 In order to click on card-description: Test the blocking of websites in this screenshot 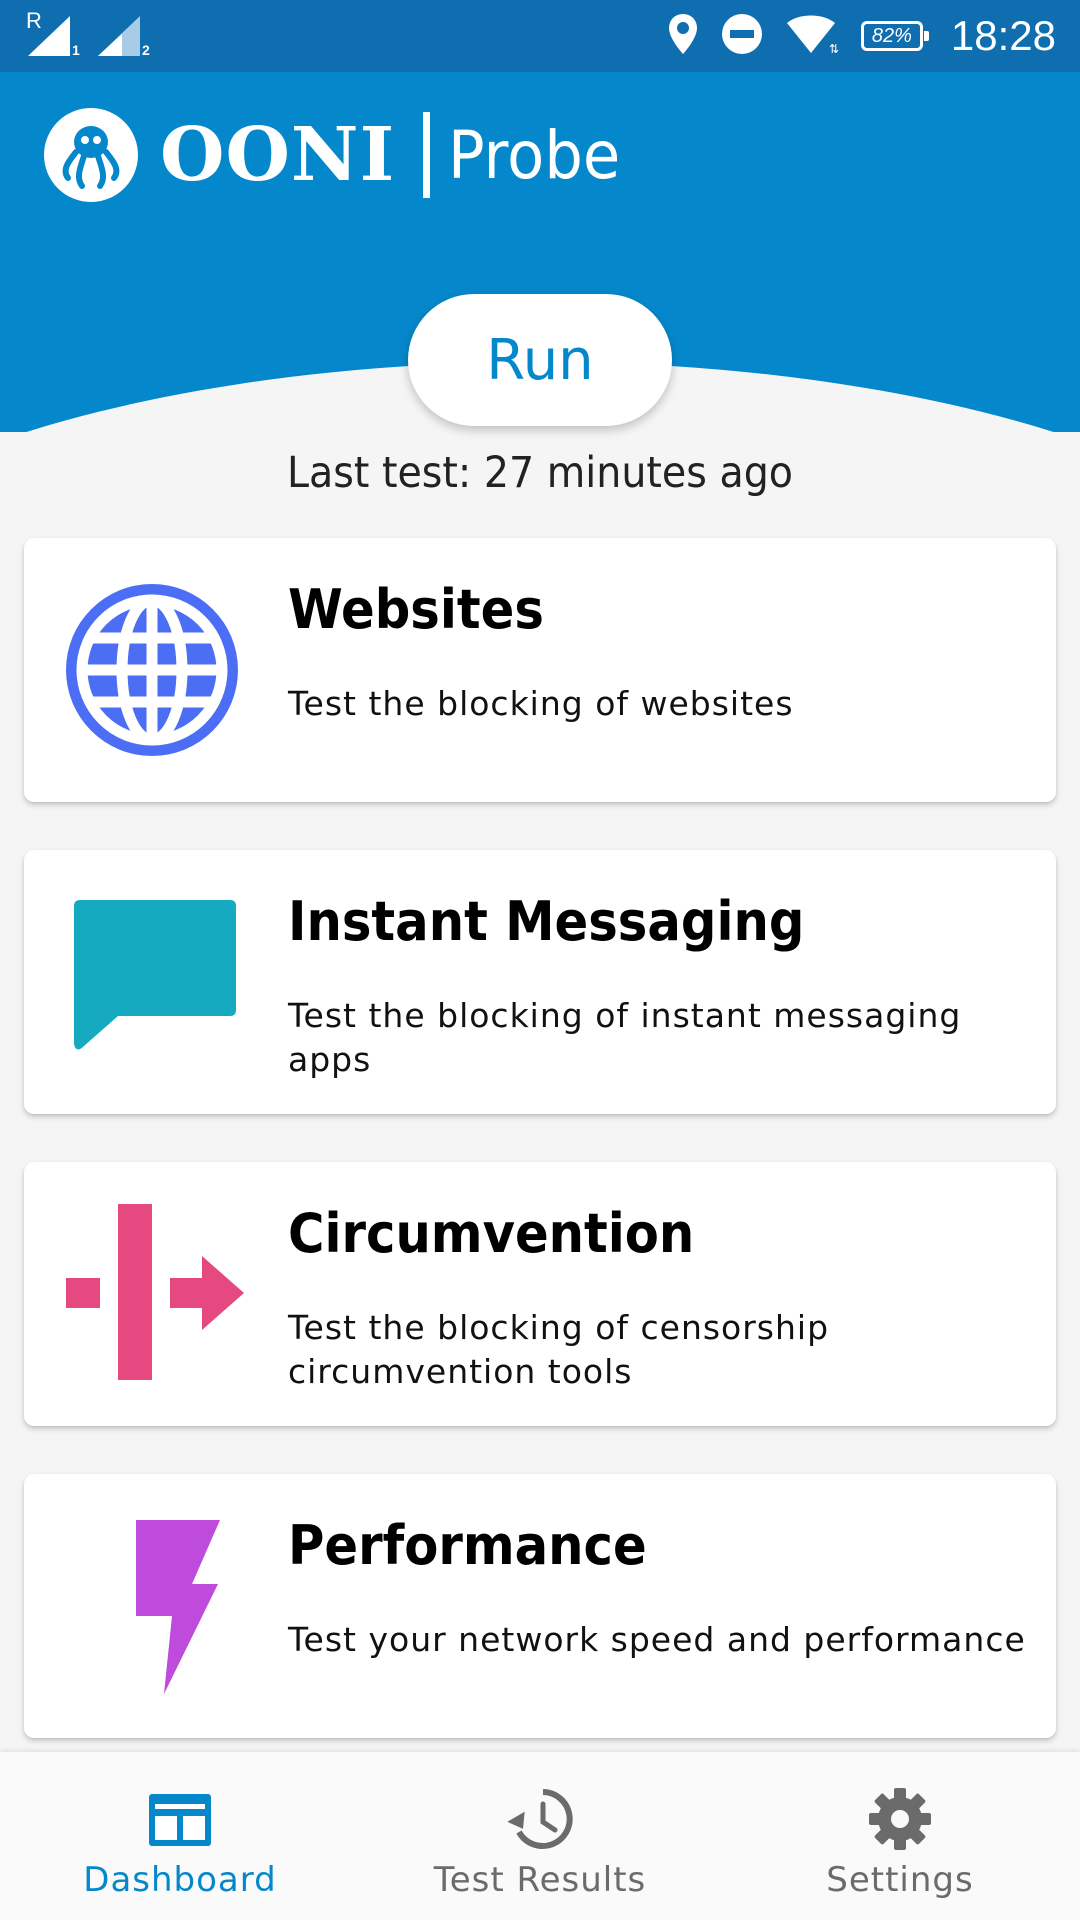, I will do `click(541, 703)`.